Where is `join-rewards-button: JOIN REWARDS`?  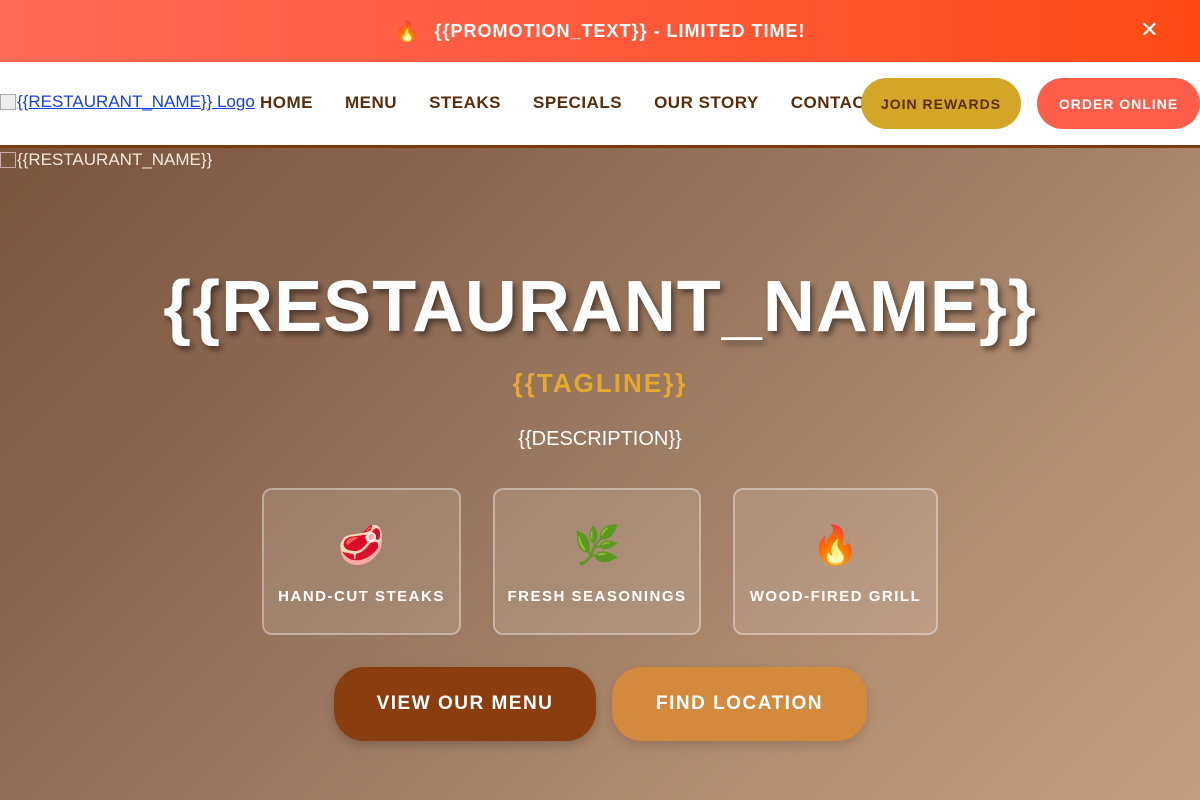
join-rewards-button: JOIN REWARDS is located at coordinates (941, 103).